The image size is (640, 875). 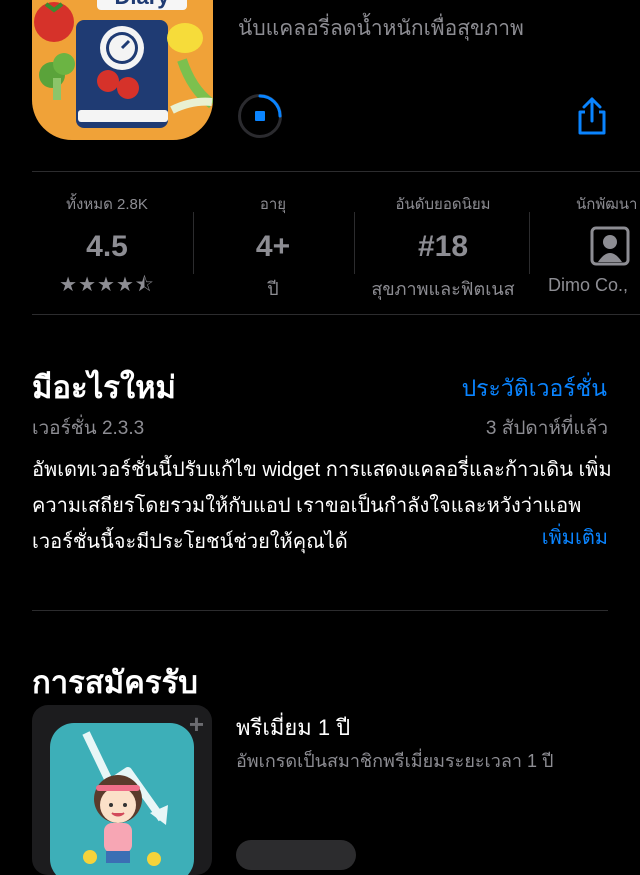 I want to click on release-date: 3 สัปดาห์ที่แล้ว, so click(x=546, y=428).